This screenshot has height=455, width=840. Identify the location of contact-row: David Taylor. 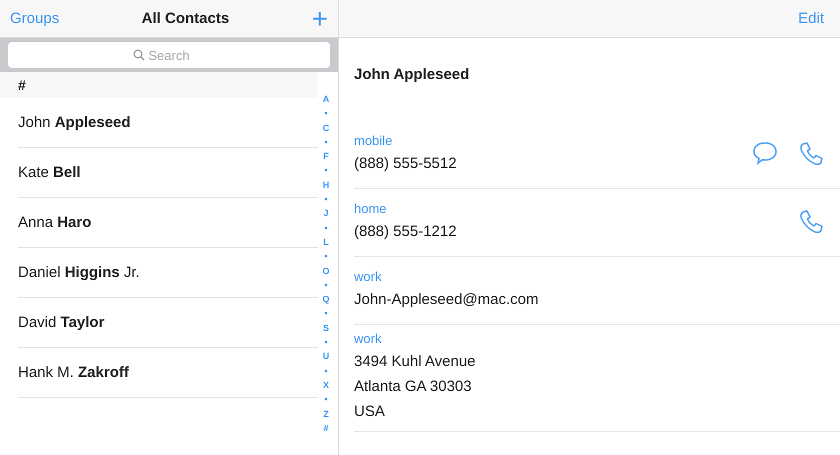
(168, 323).